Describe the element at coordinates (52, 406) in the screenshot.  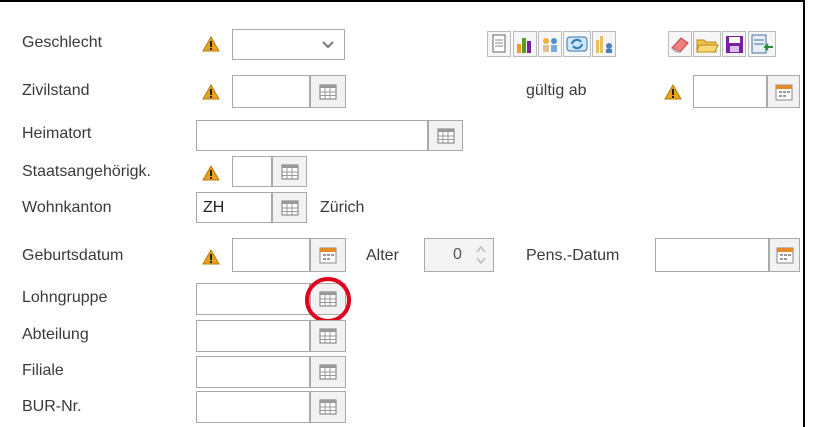
I see `bur-nr-label: BUR-Nr.` at that location.